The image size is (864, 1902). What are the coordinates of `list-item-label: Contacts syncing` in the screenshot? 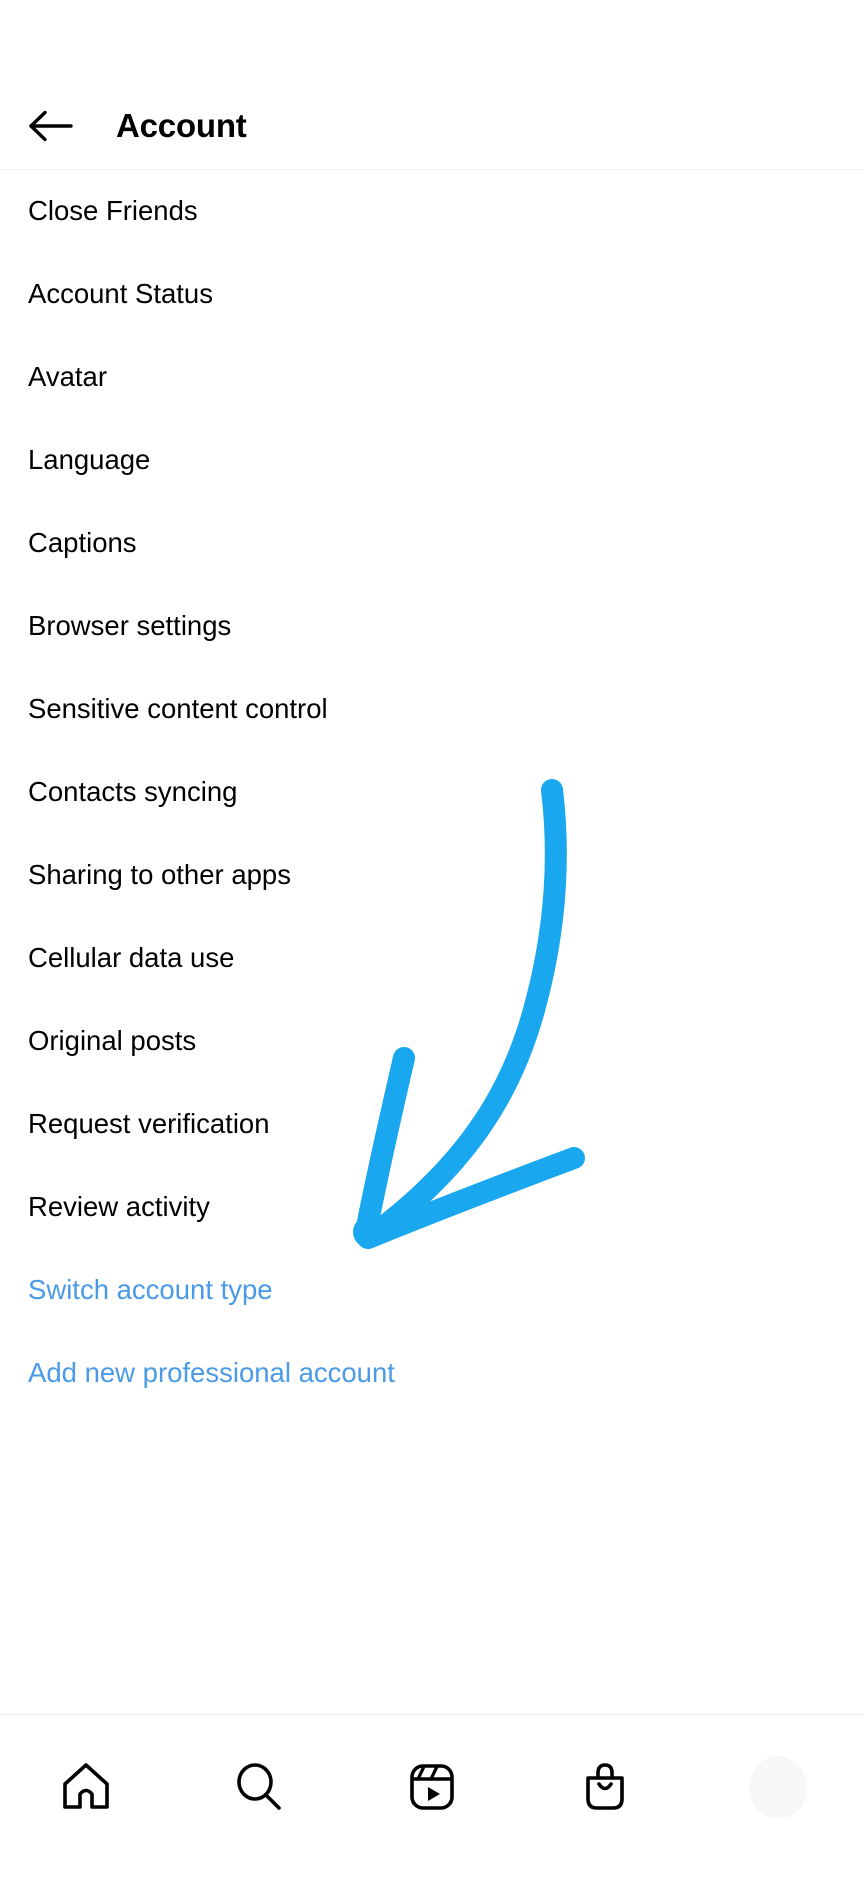 It's located at (133, 792).